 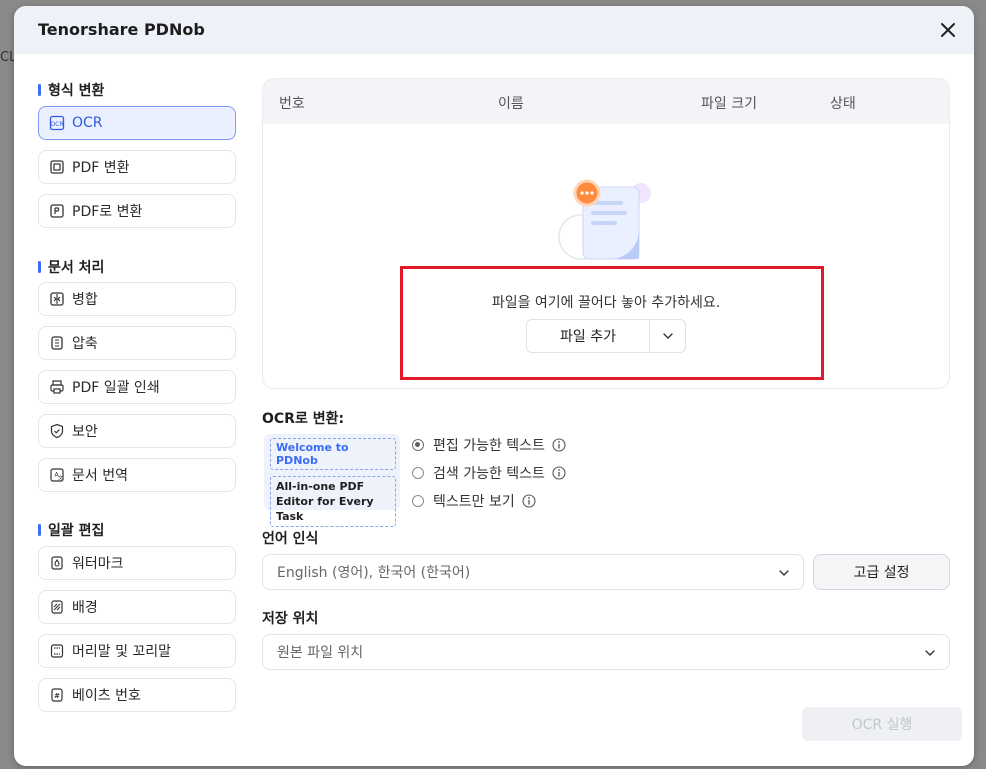 I want to click on file-table-header: 번호 이름 파일 크기 상태, so click(x=606, y=101).